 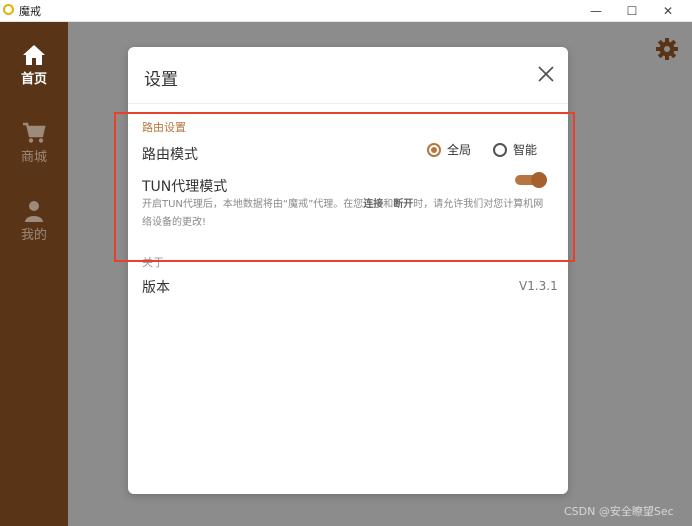 I want to click on sidebar-item-label: 商城, so click(x=33, y=157).